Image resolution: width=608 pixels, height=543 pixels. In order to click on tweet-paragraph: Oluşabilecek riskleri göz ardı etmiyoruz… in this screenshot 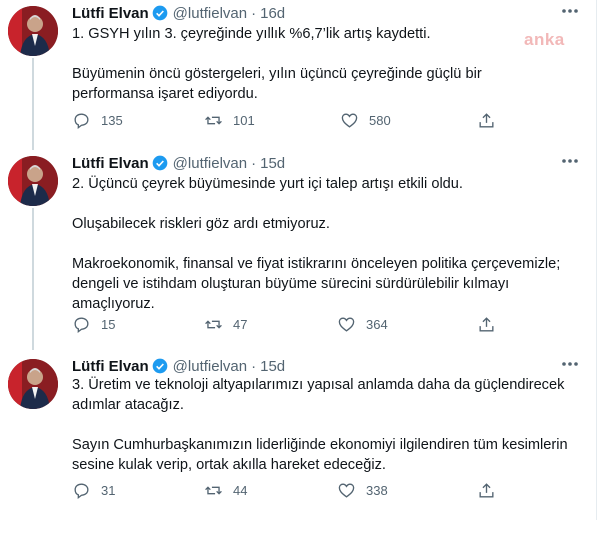, I will do `click(201, 224)`.